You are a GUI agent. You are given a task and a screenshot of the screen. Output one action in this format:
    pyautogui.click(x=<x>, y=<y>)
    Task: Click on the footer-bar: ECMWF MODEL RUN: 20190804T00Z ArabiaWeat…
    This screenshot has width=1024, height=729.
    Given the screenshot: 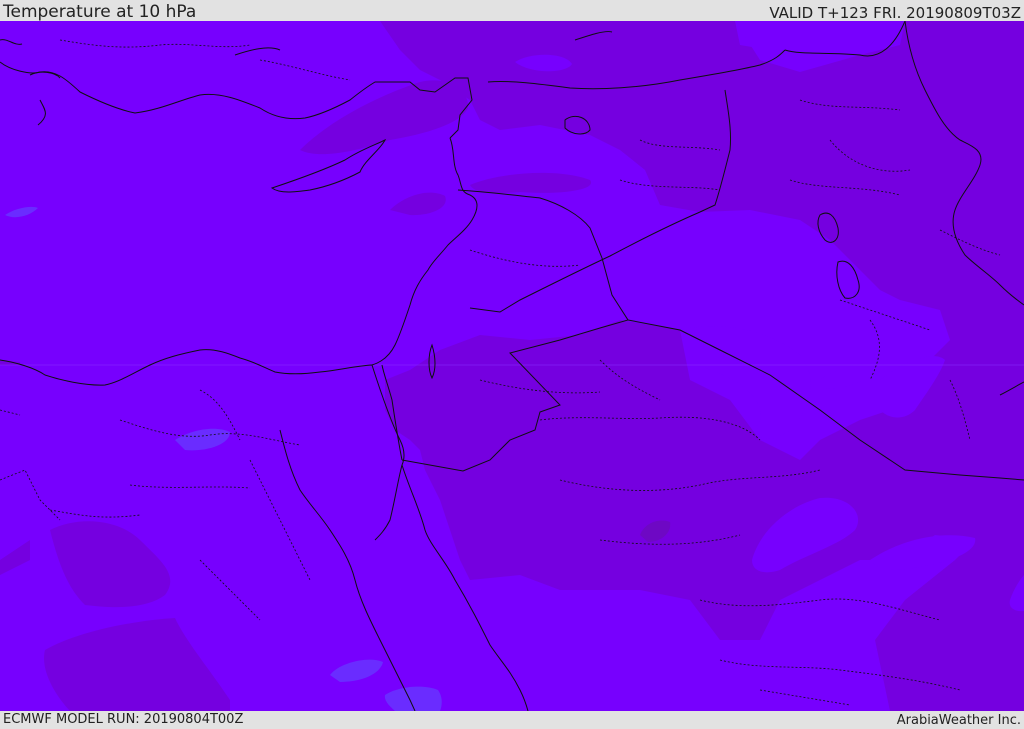 What is the action you would take?
    pyautogui.click(x=512, y=720)
    